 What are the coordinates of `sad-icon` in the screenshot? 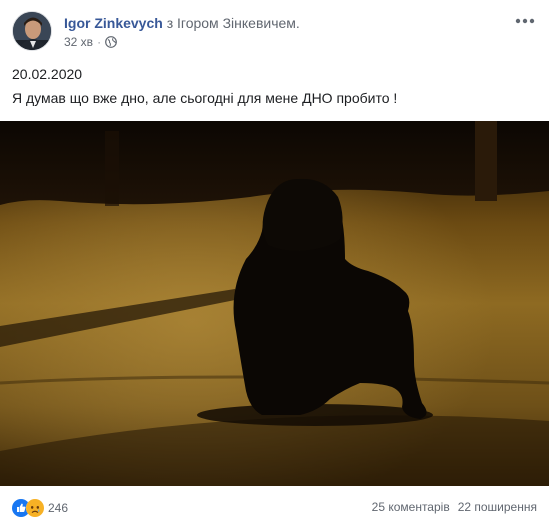 It's located at (35, 508).